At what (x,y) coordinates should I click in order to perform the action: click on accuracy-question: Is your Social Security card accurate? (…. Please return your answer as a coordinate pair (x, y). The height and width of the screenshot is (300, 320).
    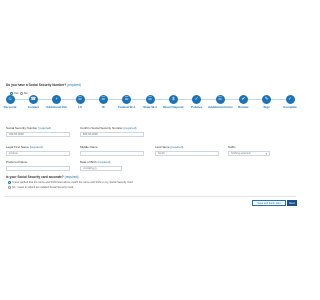
    Looking at the image, I should click on (42, 177).